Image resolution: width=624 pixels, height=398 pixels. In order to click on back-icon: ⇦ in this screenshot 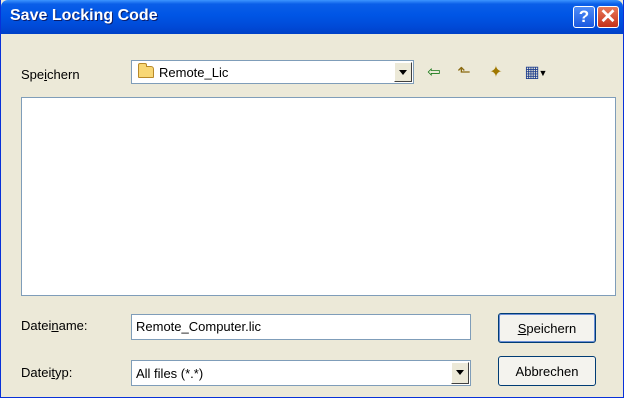, I will do `click(434, 73)`.